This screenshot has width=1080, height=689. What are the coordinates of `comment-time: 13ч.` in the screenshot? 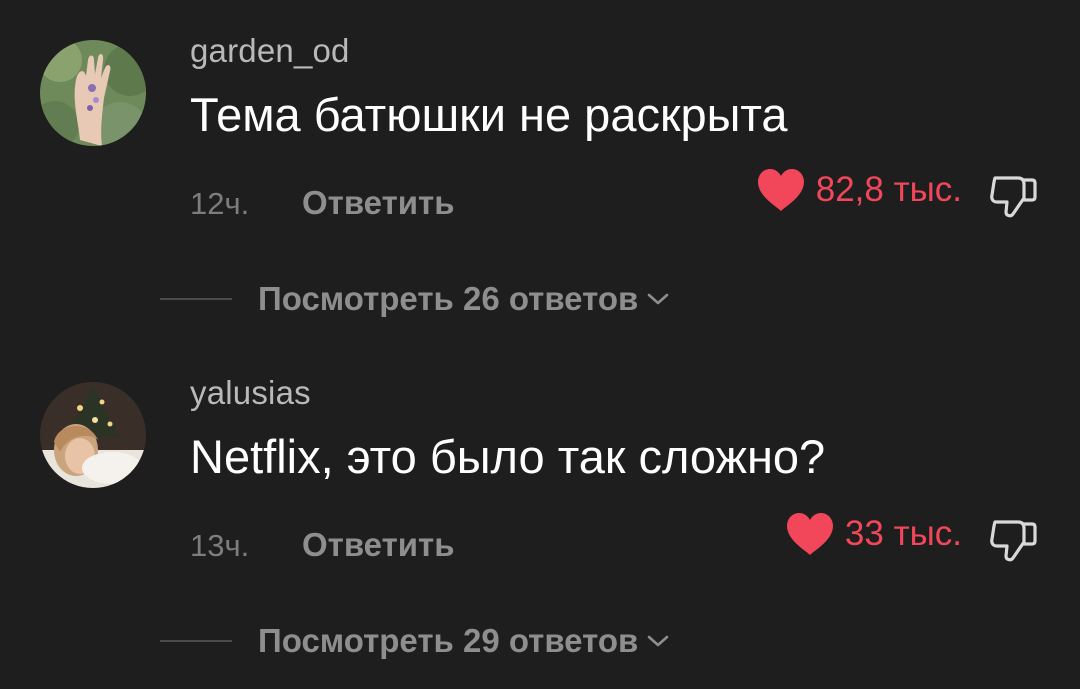 It's located at (220, 545).